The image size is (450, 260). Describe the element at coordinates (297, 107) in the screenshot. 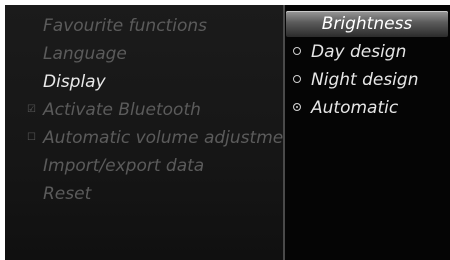

I see `radio-selected-icon` at that location.